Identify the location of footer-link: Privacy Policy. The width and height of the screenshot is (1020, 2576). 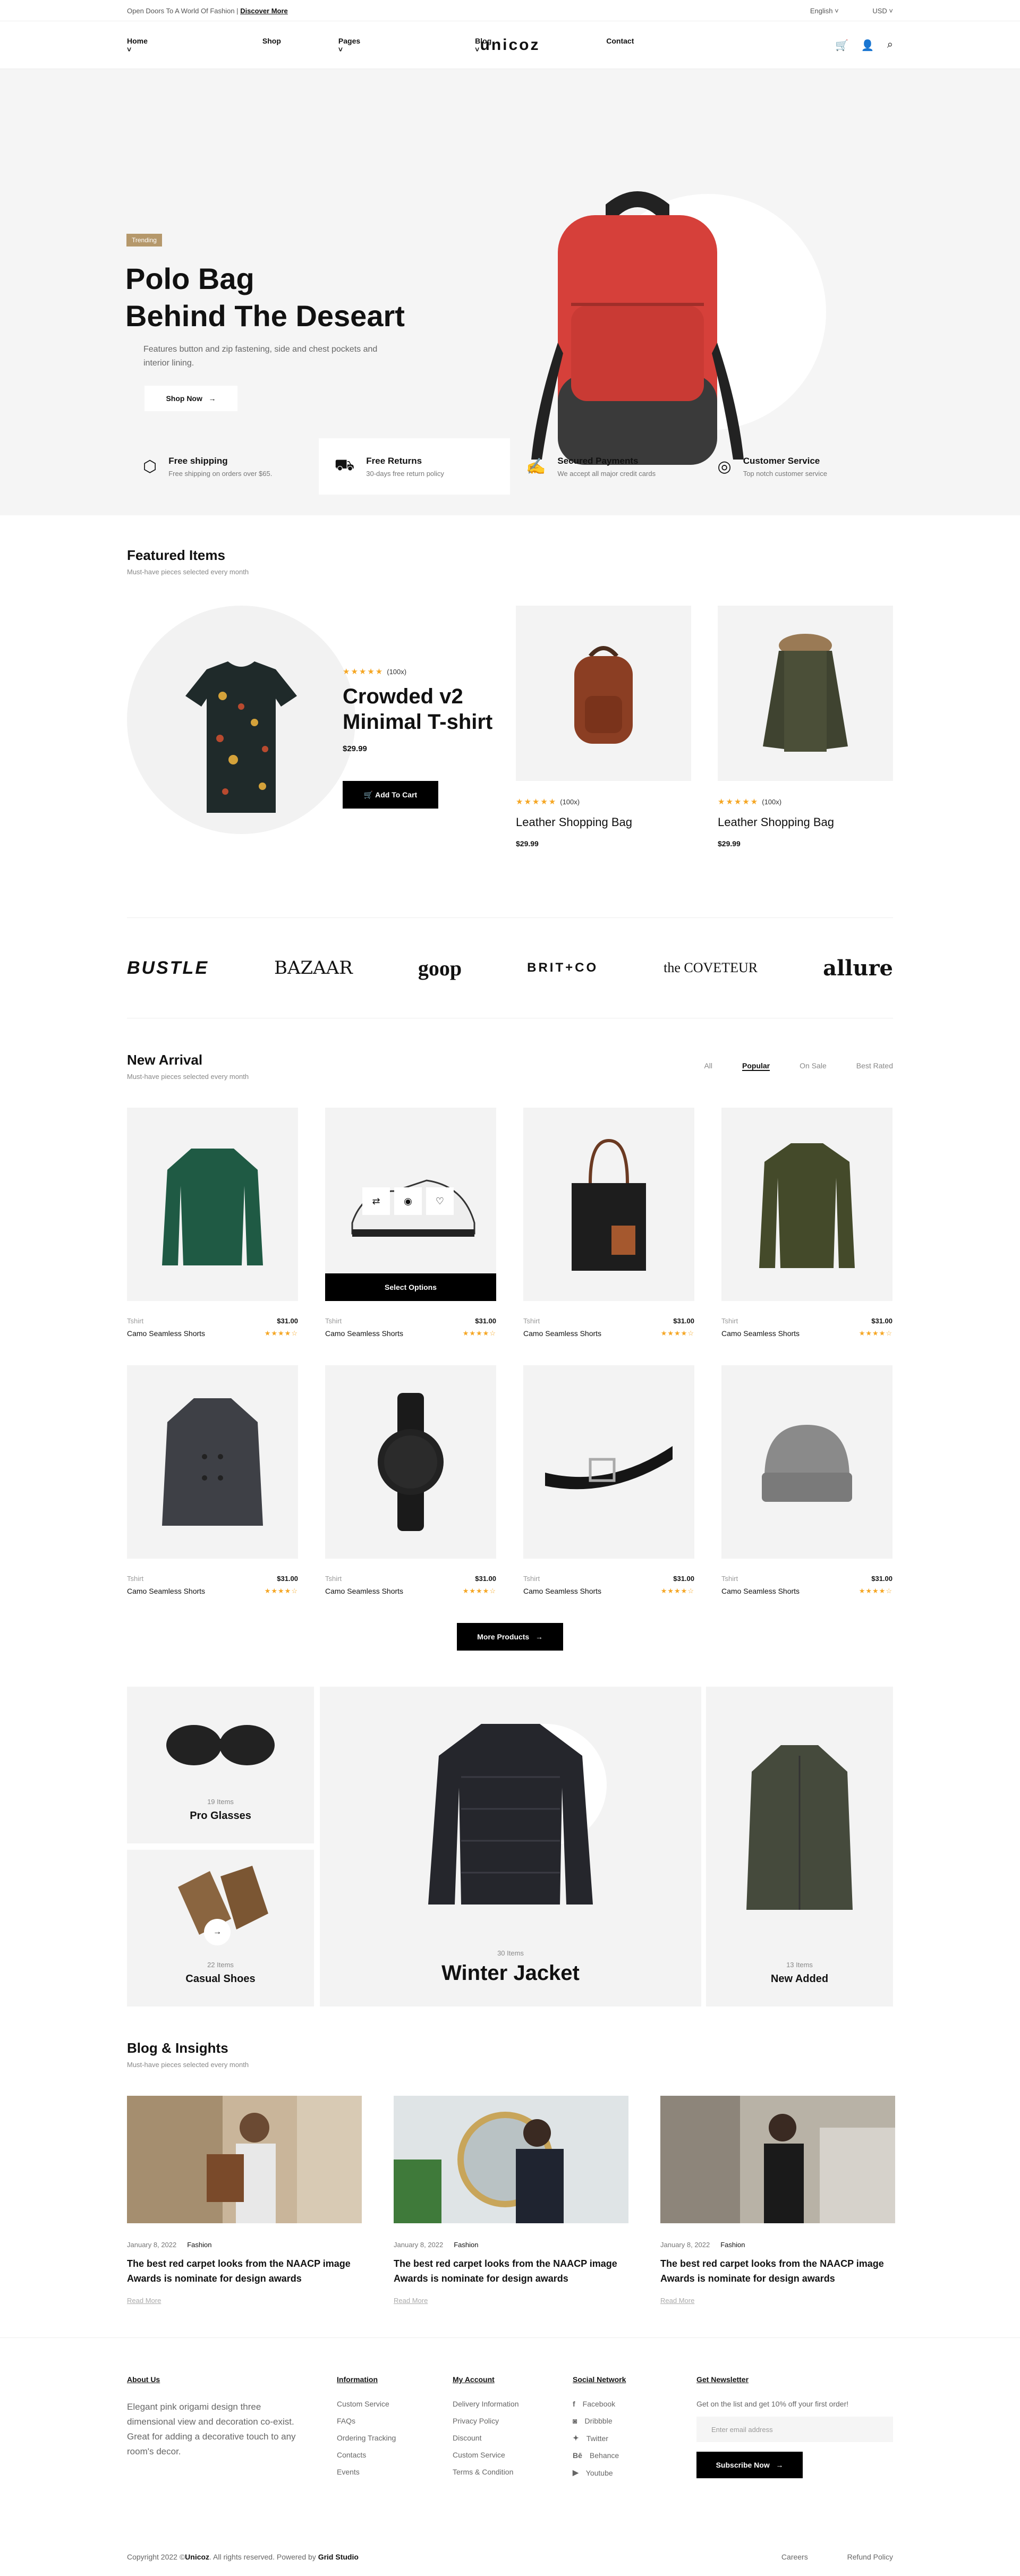
(513, 2421).